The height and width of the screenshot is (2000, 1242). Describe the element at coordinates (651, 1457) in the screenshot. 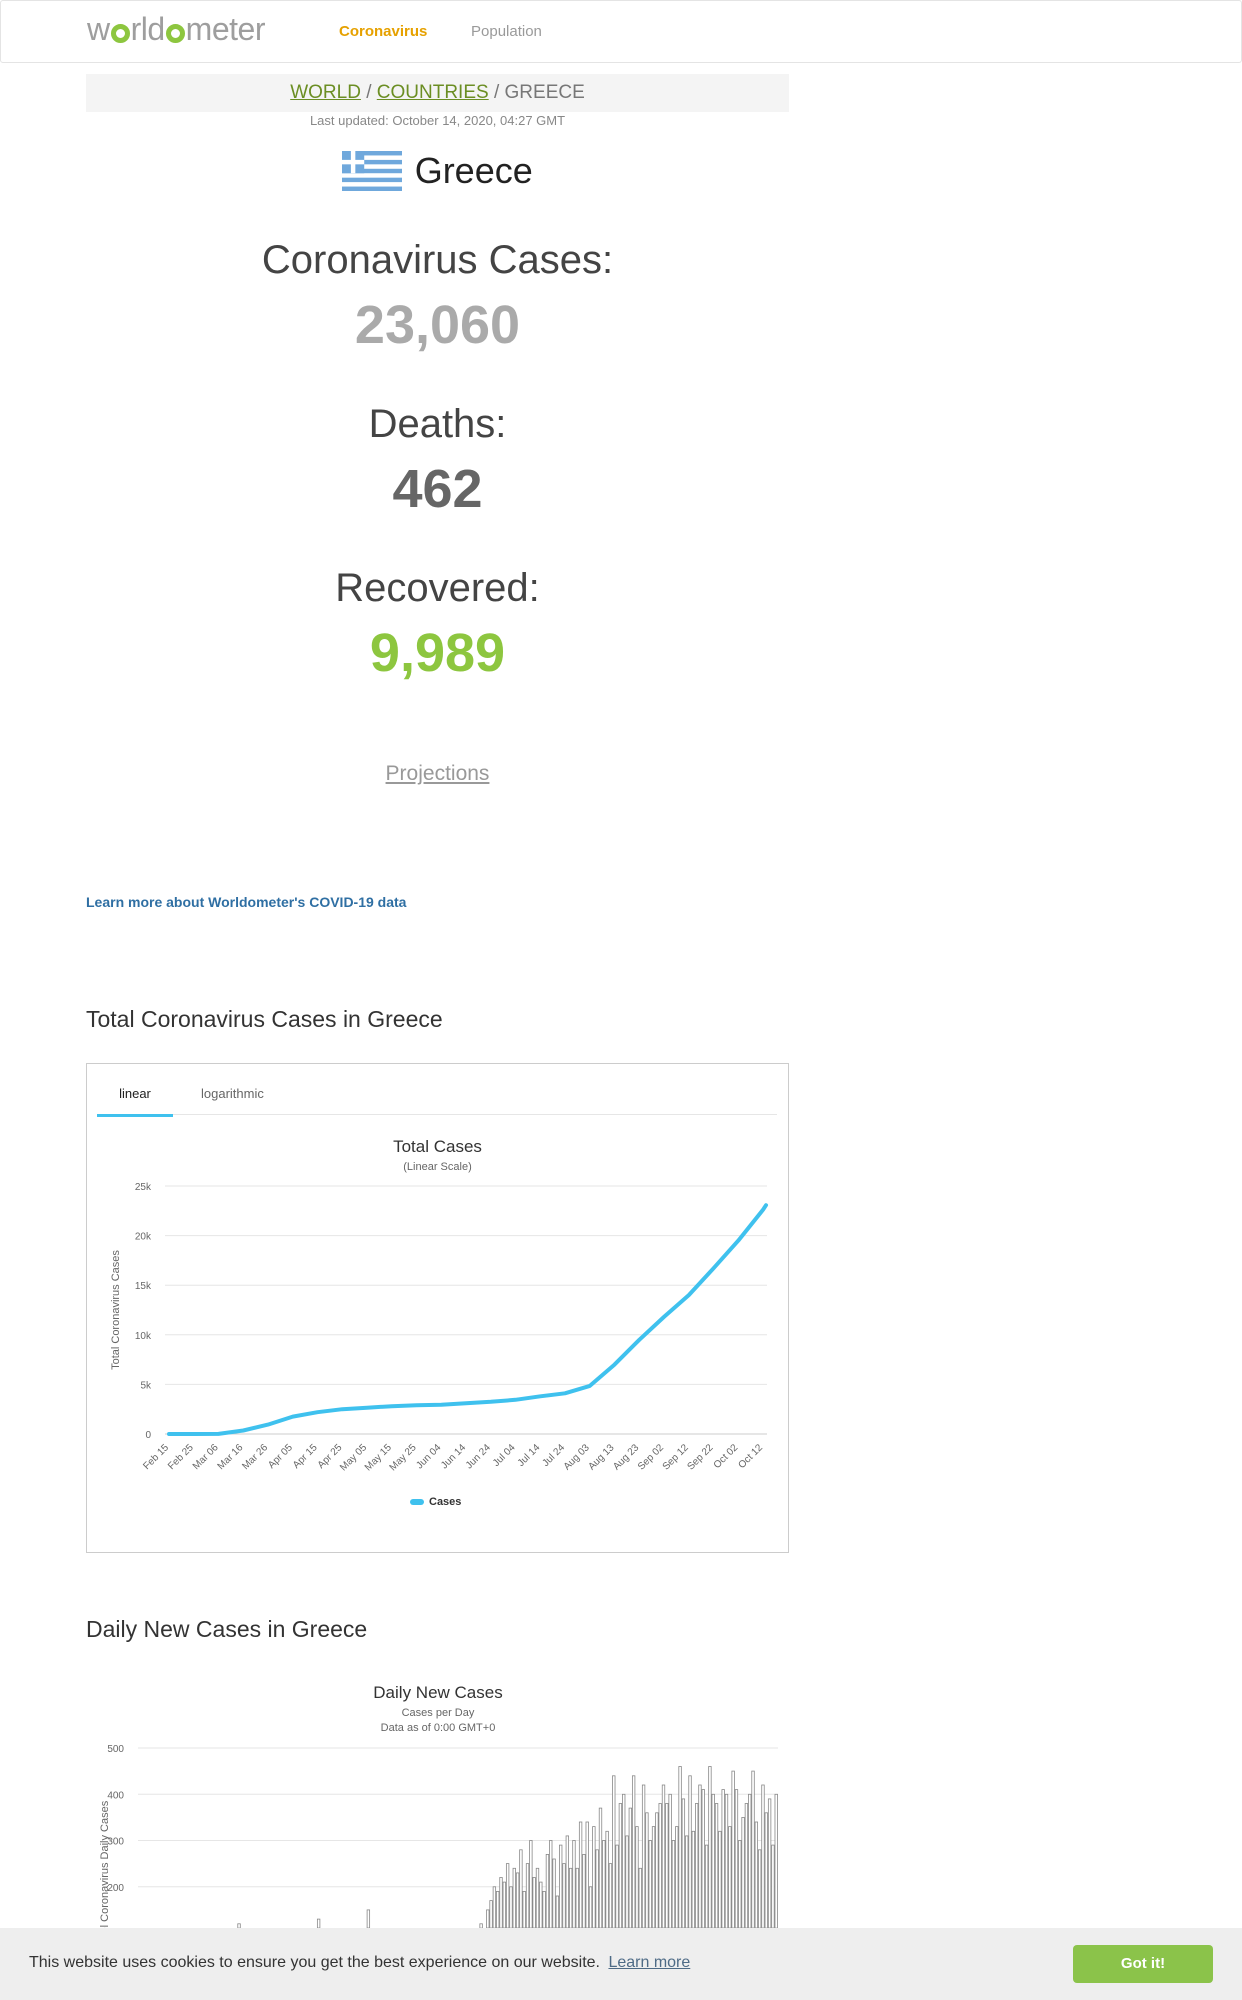

I see `x-tick-label: Sep 02` at that location.